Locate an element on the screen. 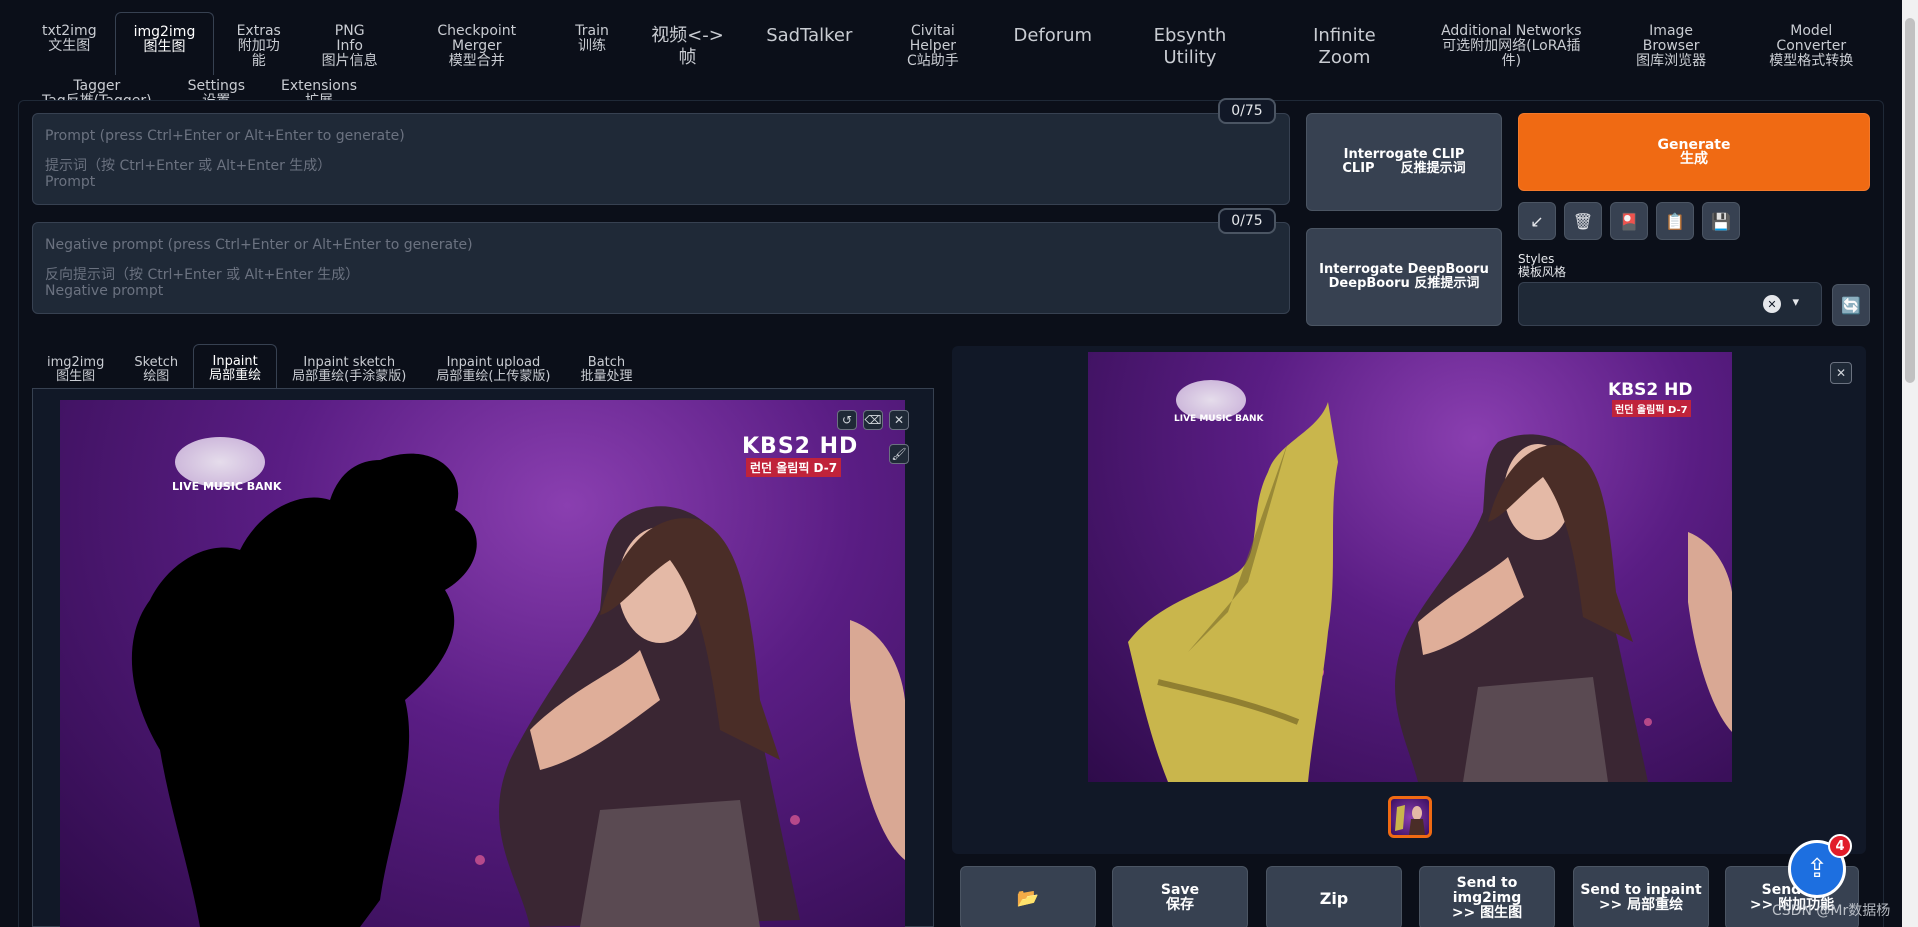  output-kbs-logo-text: KBS2 HD is located at coordinates (1650, 390).